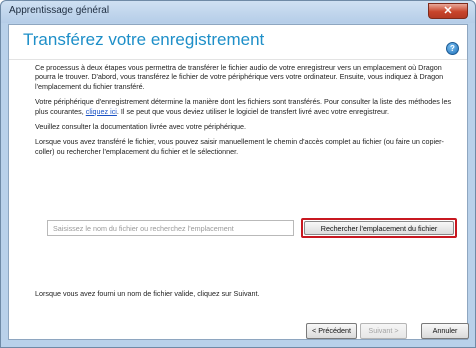  Describe the element at coordinates (445, 331) in the screenshot. I see `cancel-button: Annuler` at that location.